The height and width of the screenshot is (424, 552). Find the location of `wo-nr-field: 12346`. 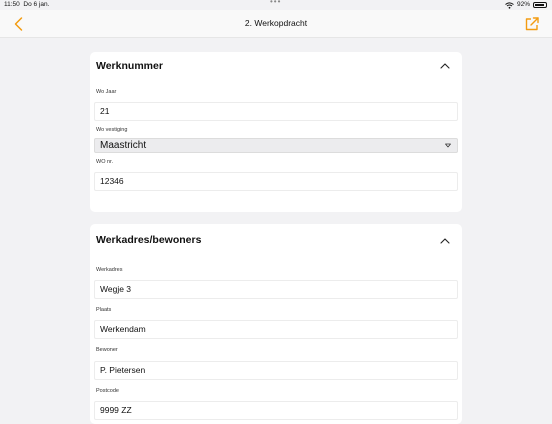

wo-nr-field: 12346 is located at coordinates (276, 181).